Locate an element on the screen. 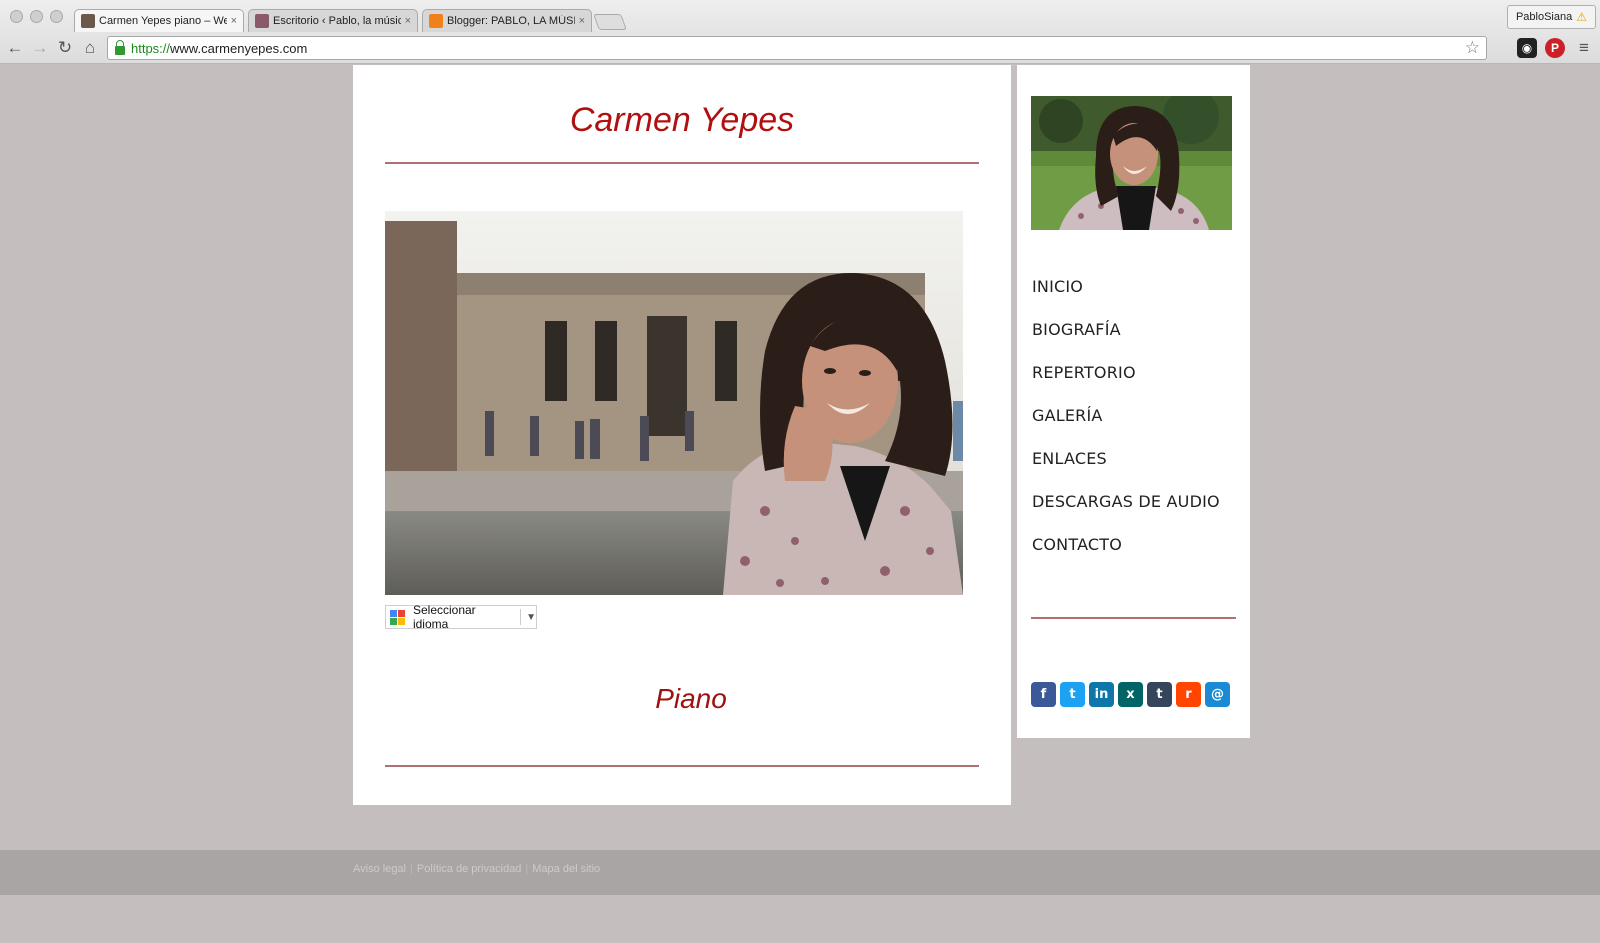 This screenshot has height=943, width=1600. url-scheme: https:// is located at coordinates (151, 48).